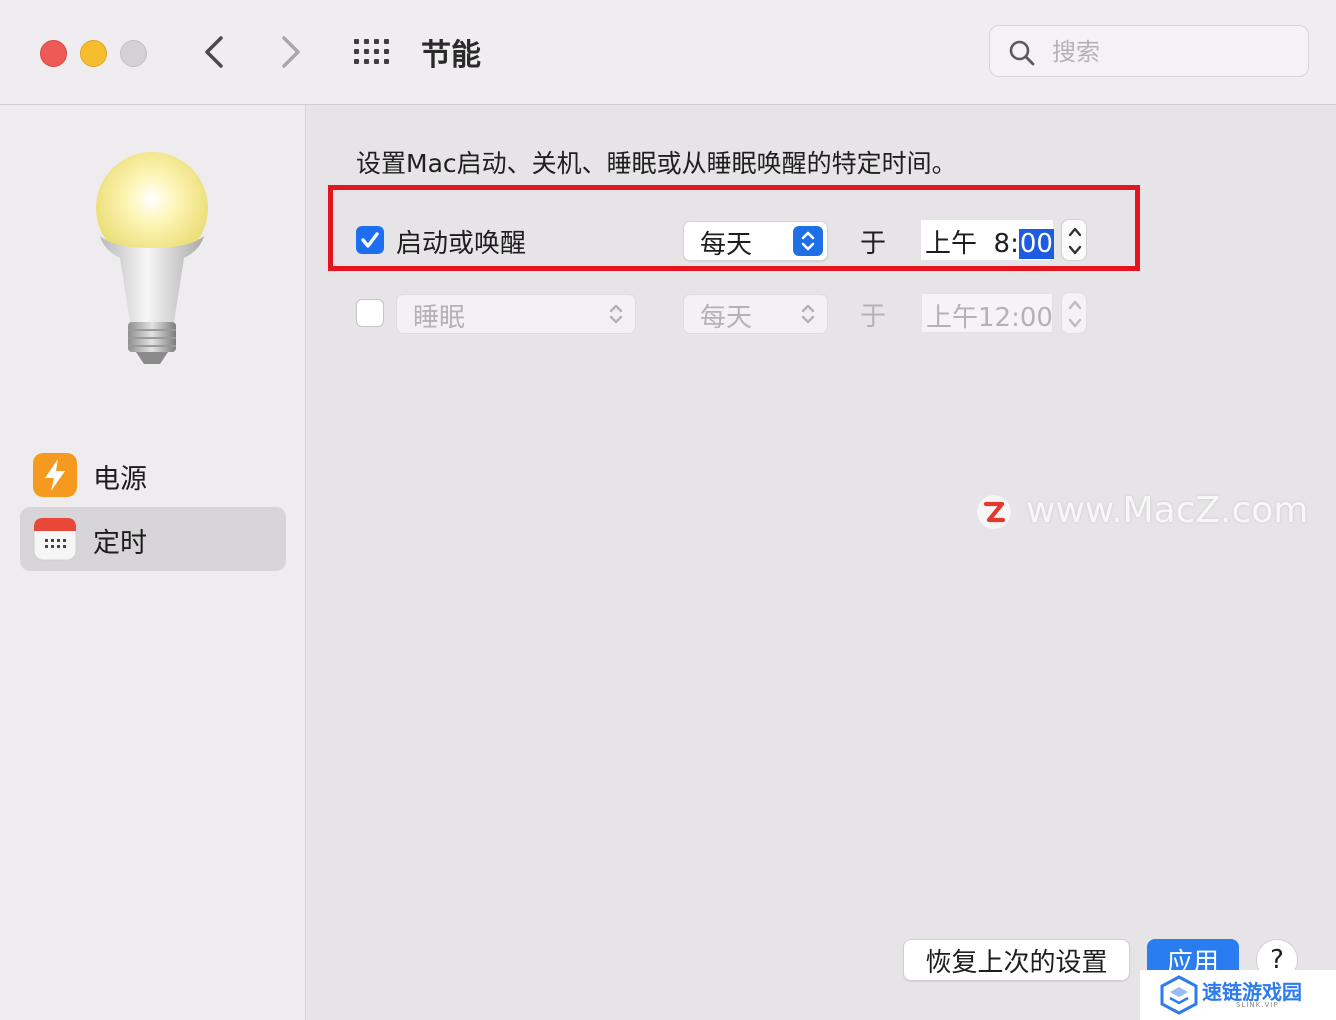  What do you see at coordinates (1238, 995) in the screenshot?
I see `corner-watermark-badge: 速链游戏园 SLINK.VIP` at bounding box center [1238, 995].